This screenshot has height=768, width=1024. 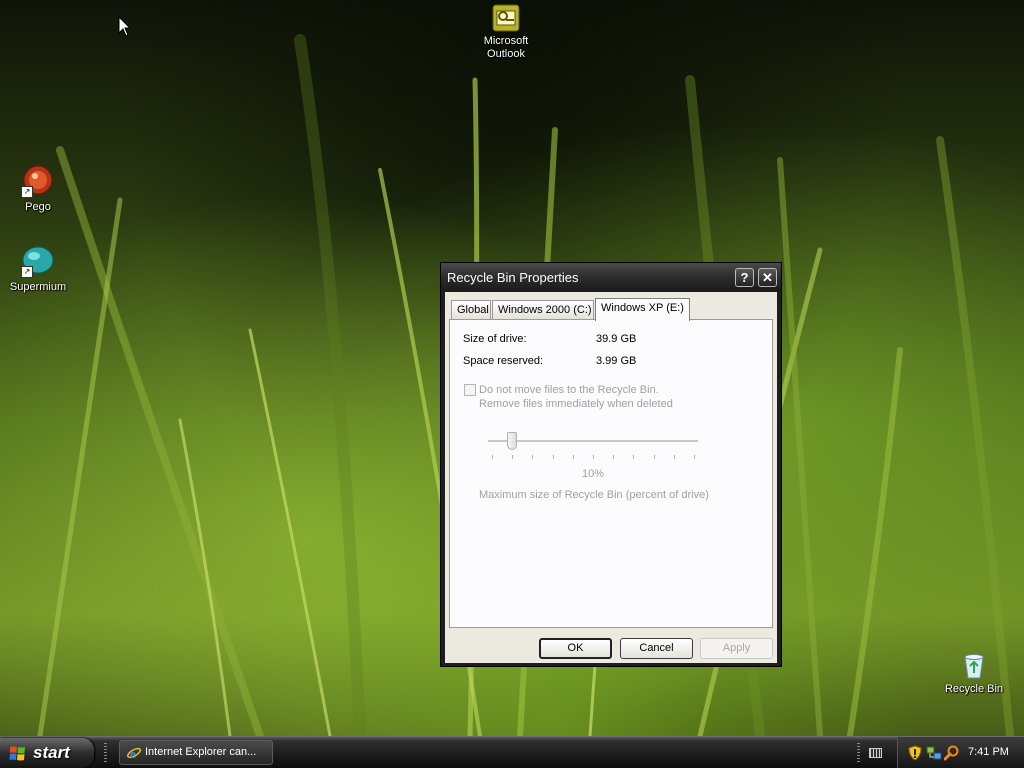 What do you see at coordinates (495, 339) in the screenshot?
I see `size-of-drive-label: Size of drive:` at bounding box center [495, 339].